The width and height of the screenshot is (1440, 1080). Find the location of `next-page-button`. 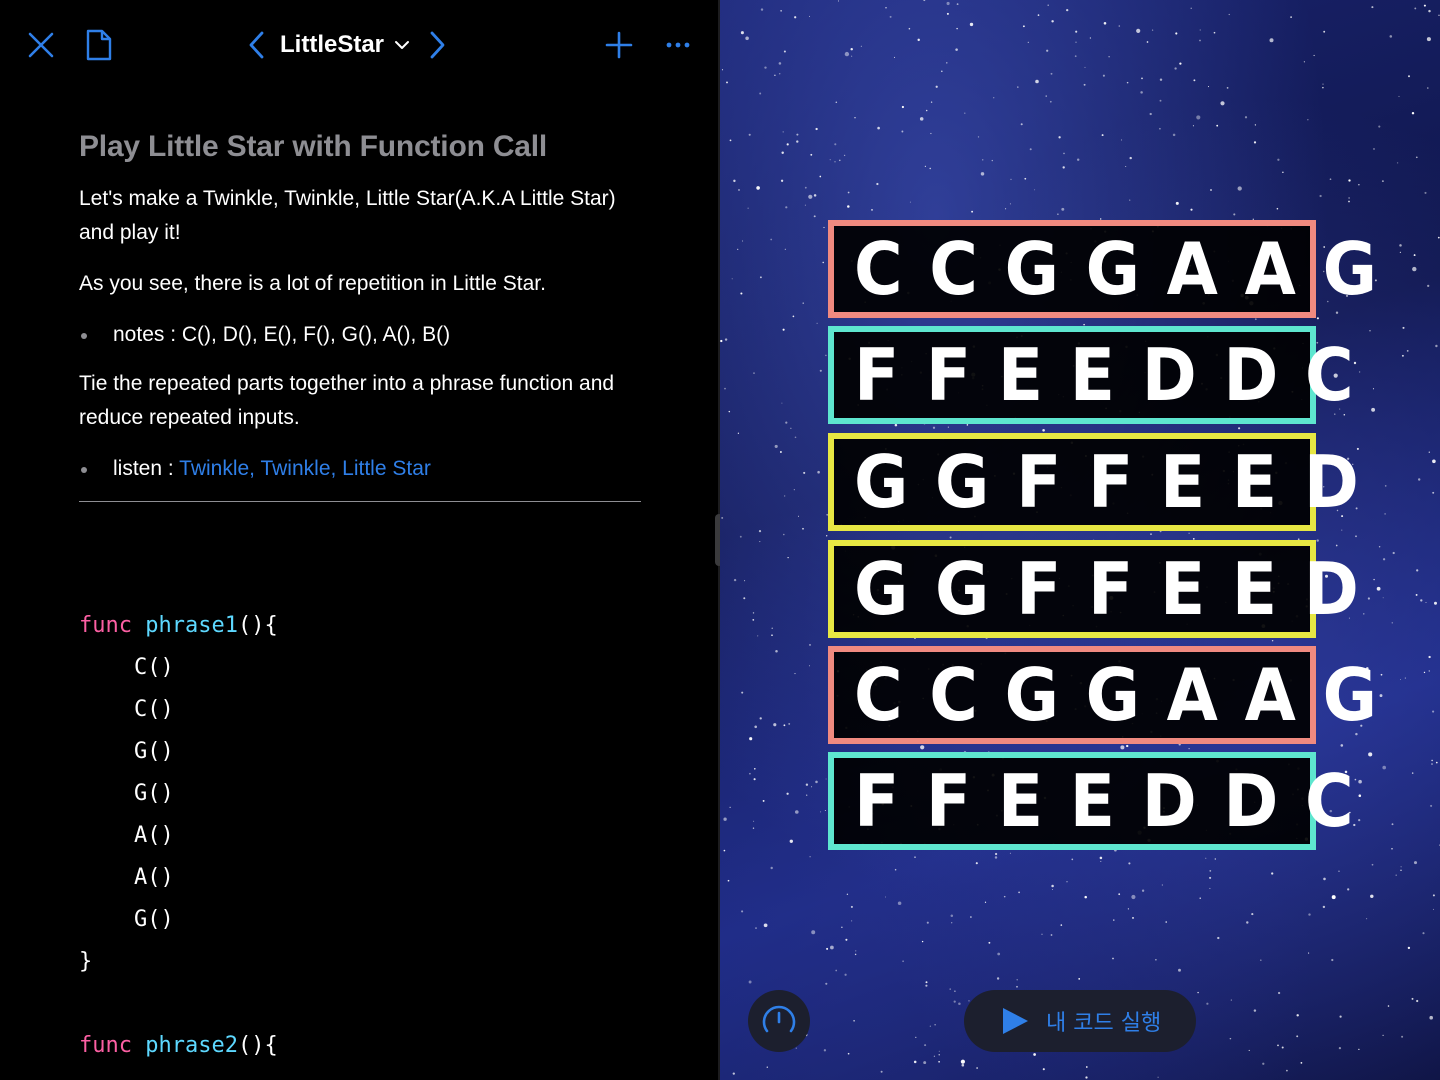

next-page-button is located at coordinates (437, 45).